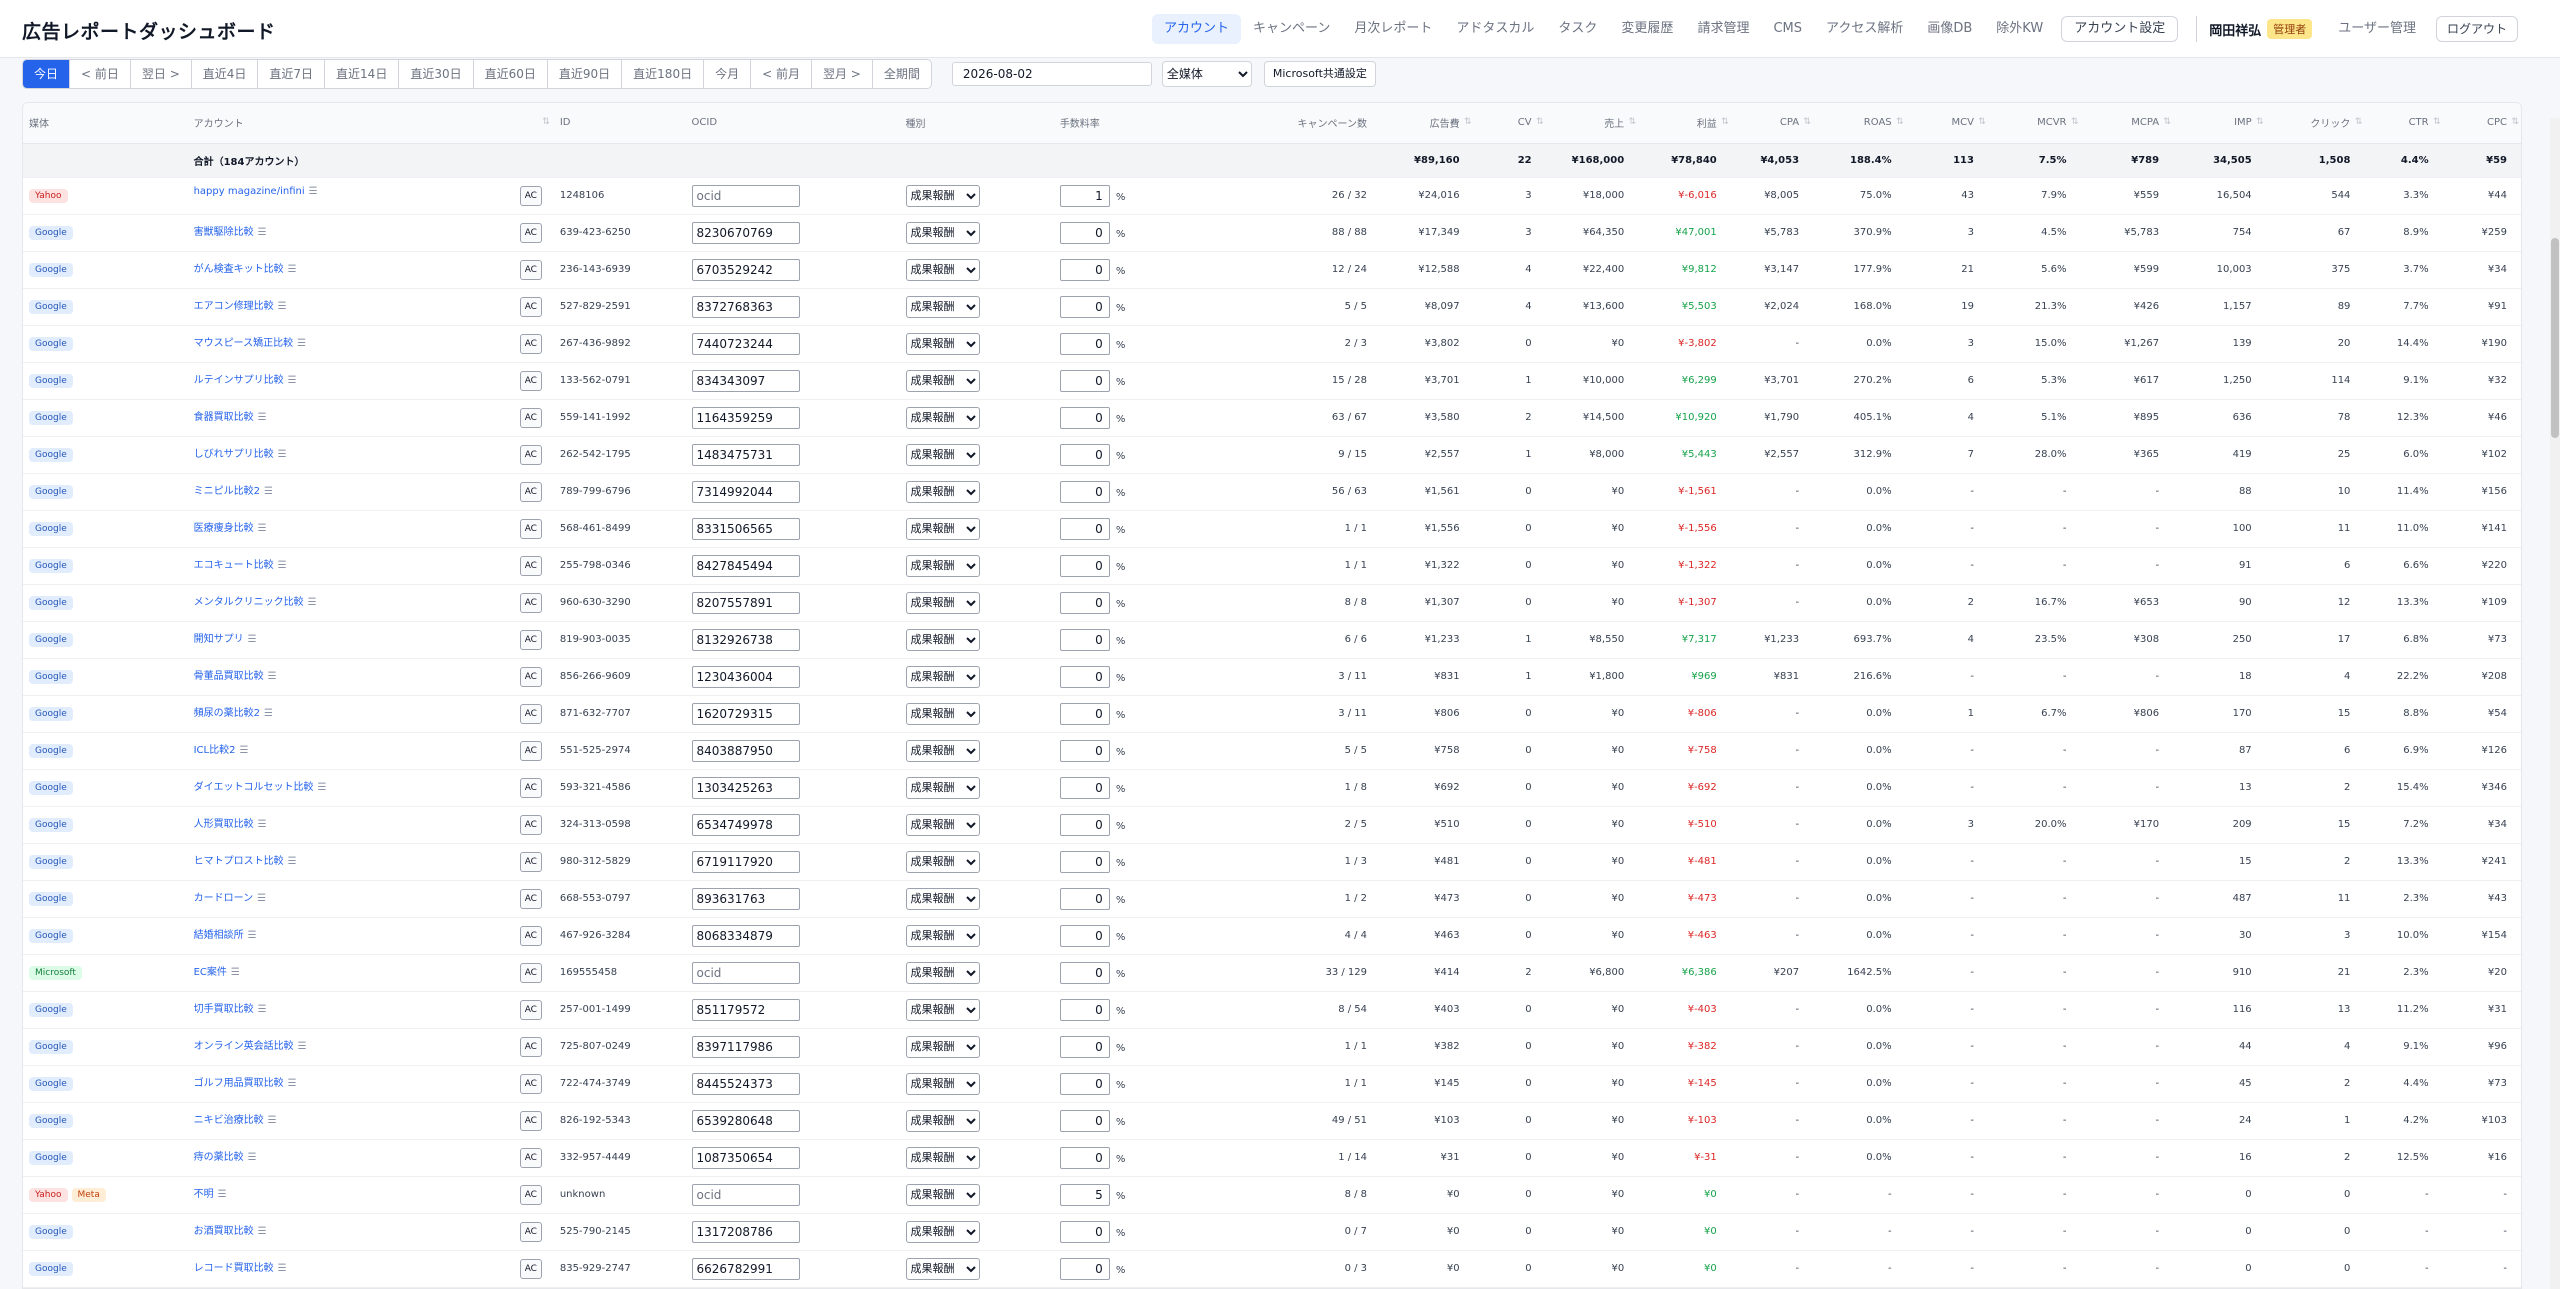 This screenshot has width=2560, height=1289. Describe the element at coordinates (234, 565) in the screenshot. I see `account-link: エコキュート比較` at that location.